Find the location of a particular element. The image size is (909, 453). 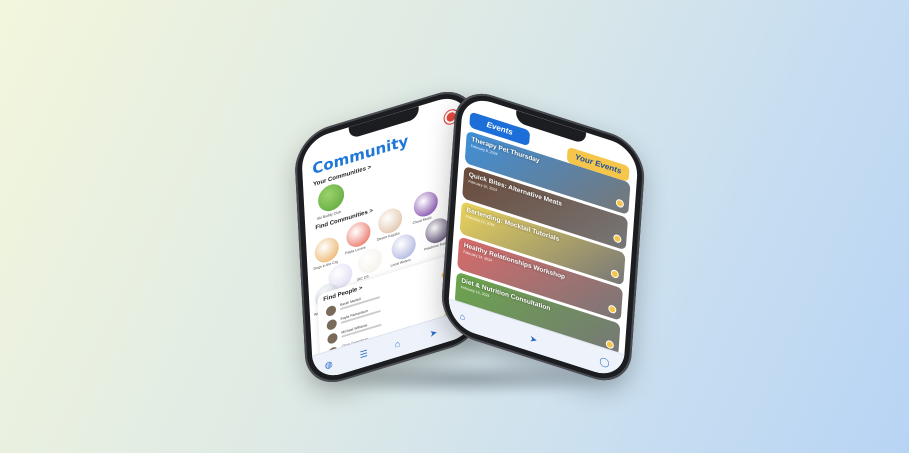

notch is located at coordinates (384, 123).